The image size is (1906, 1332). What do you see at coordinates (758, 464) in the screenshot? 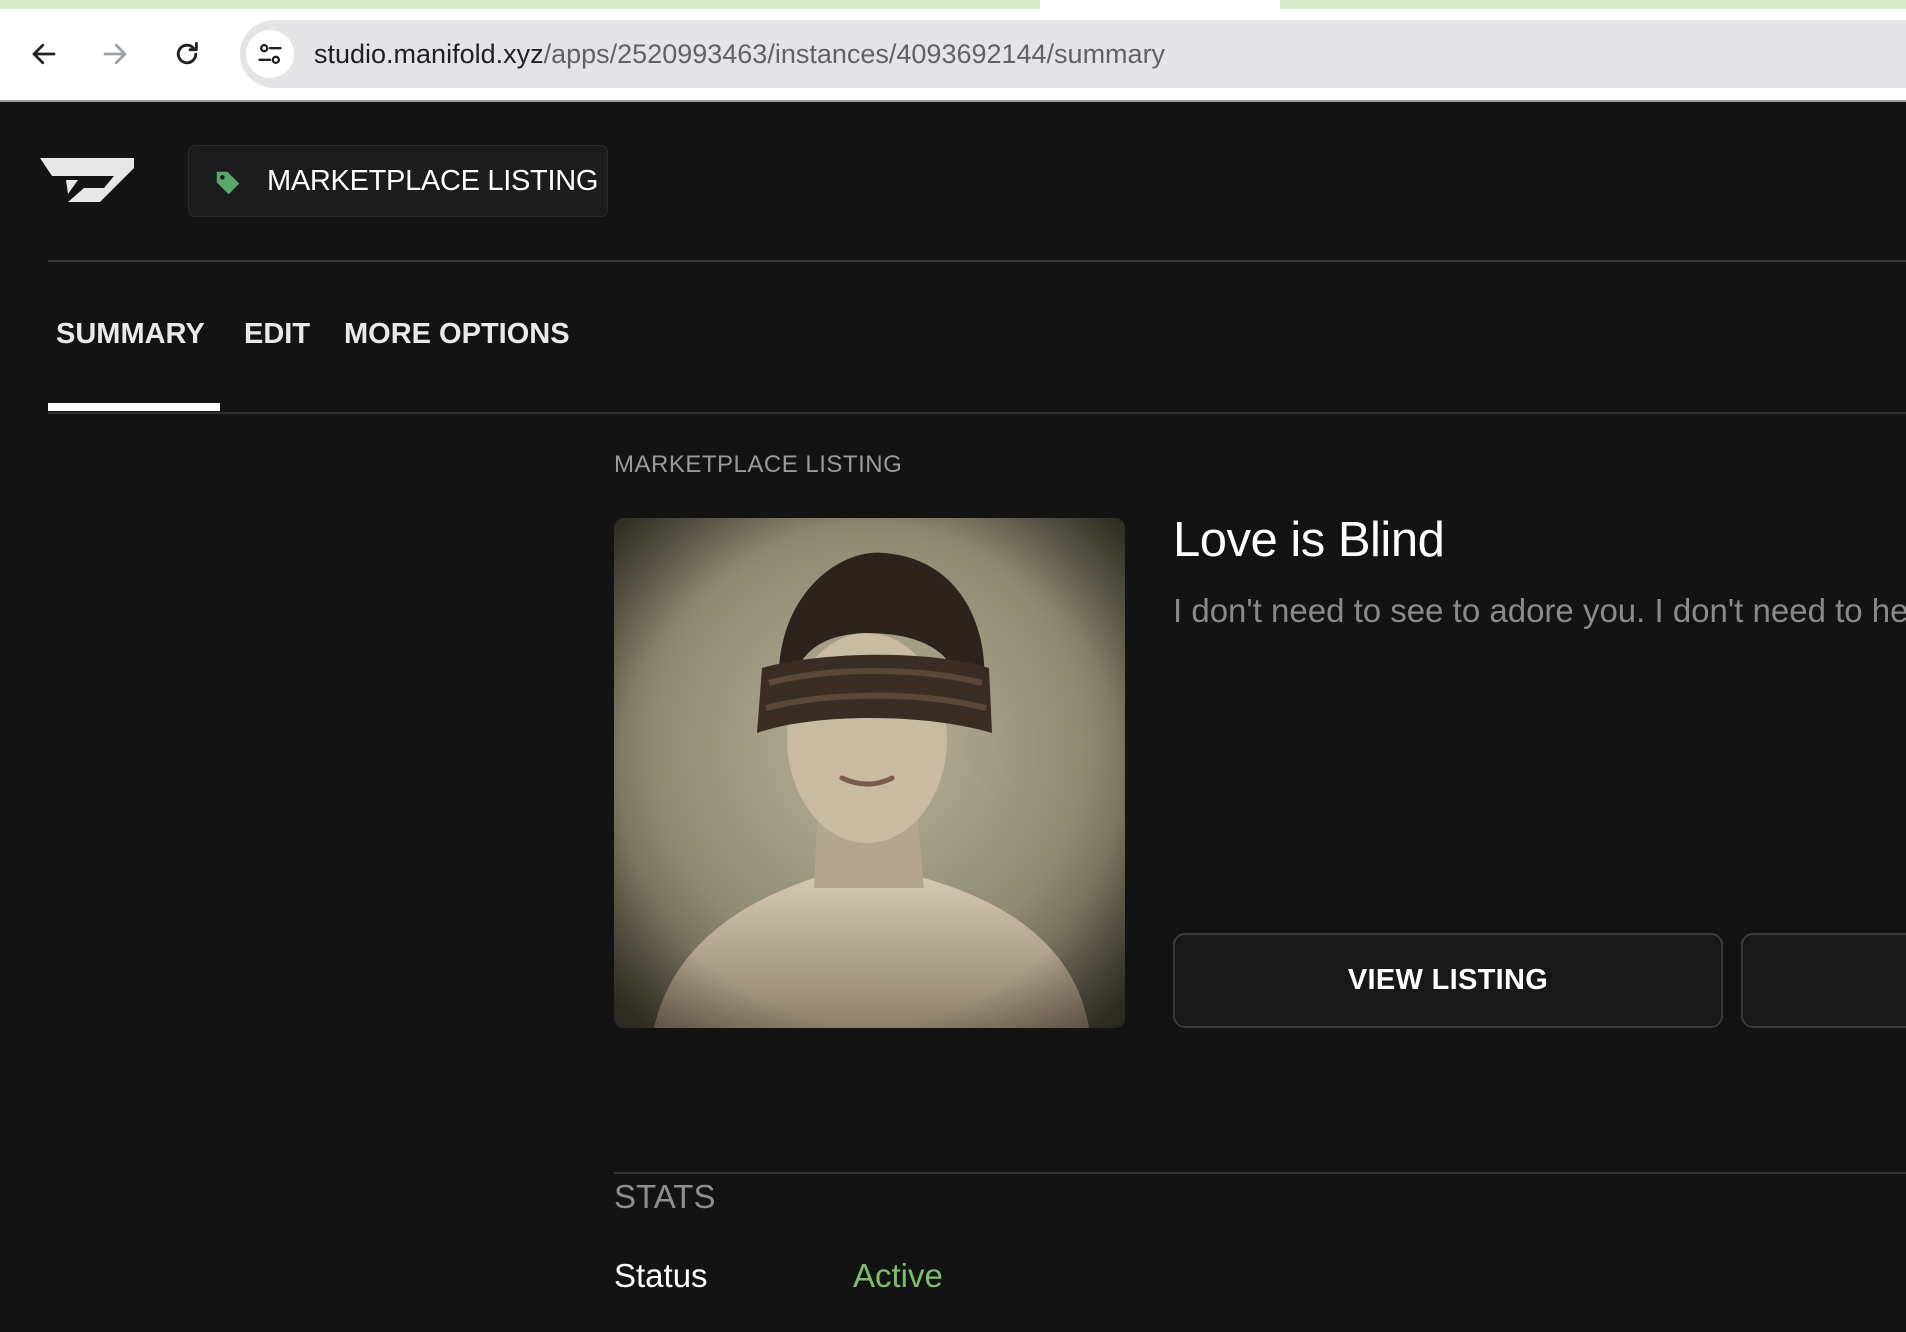
I see `section-label: MARKETPLACE LISTING` at bounding box center [758, 464].